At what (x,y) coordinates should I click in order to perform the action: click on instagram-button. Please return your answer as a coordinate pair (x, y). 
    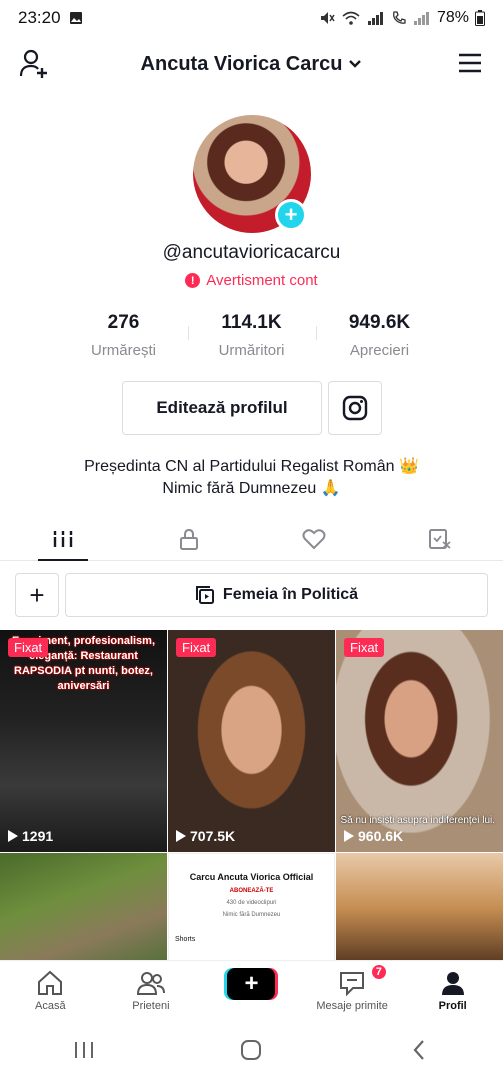
    Looking at the image, I should click on (355, 408).